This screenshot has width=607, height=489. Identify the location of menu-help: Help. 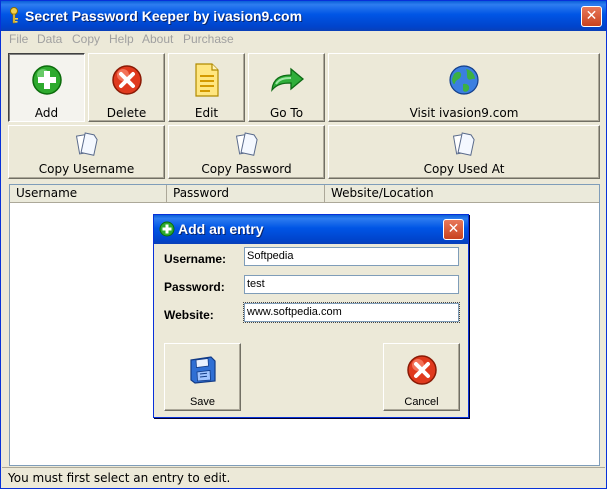
(121, 39).